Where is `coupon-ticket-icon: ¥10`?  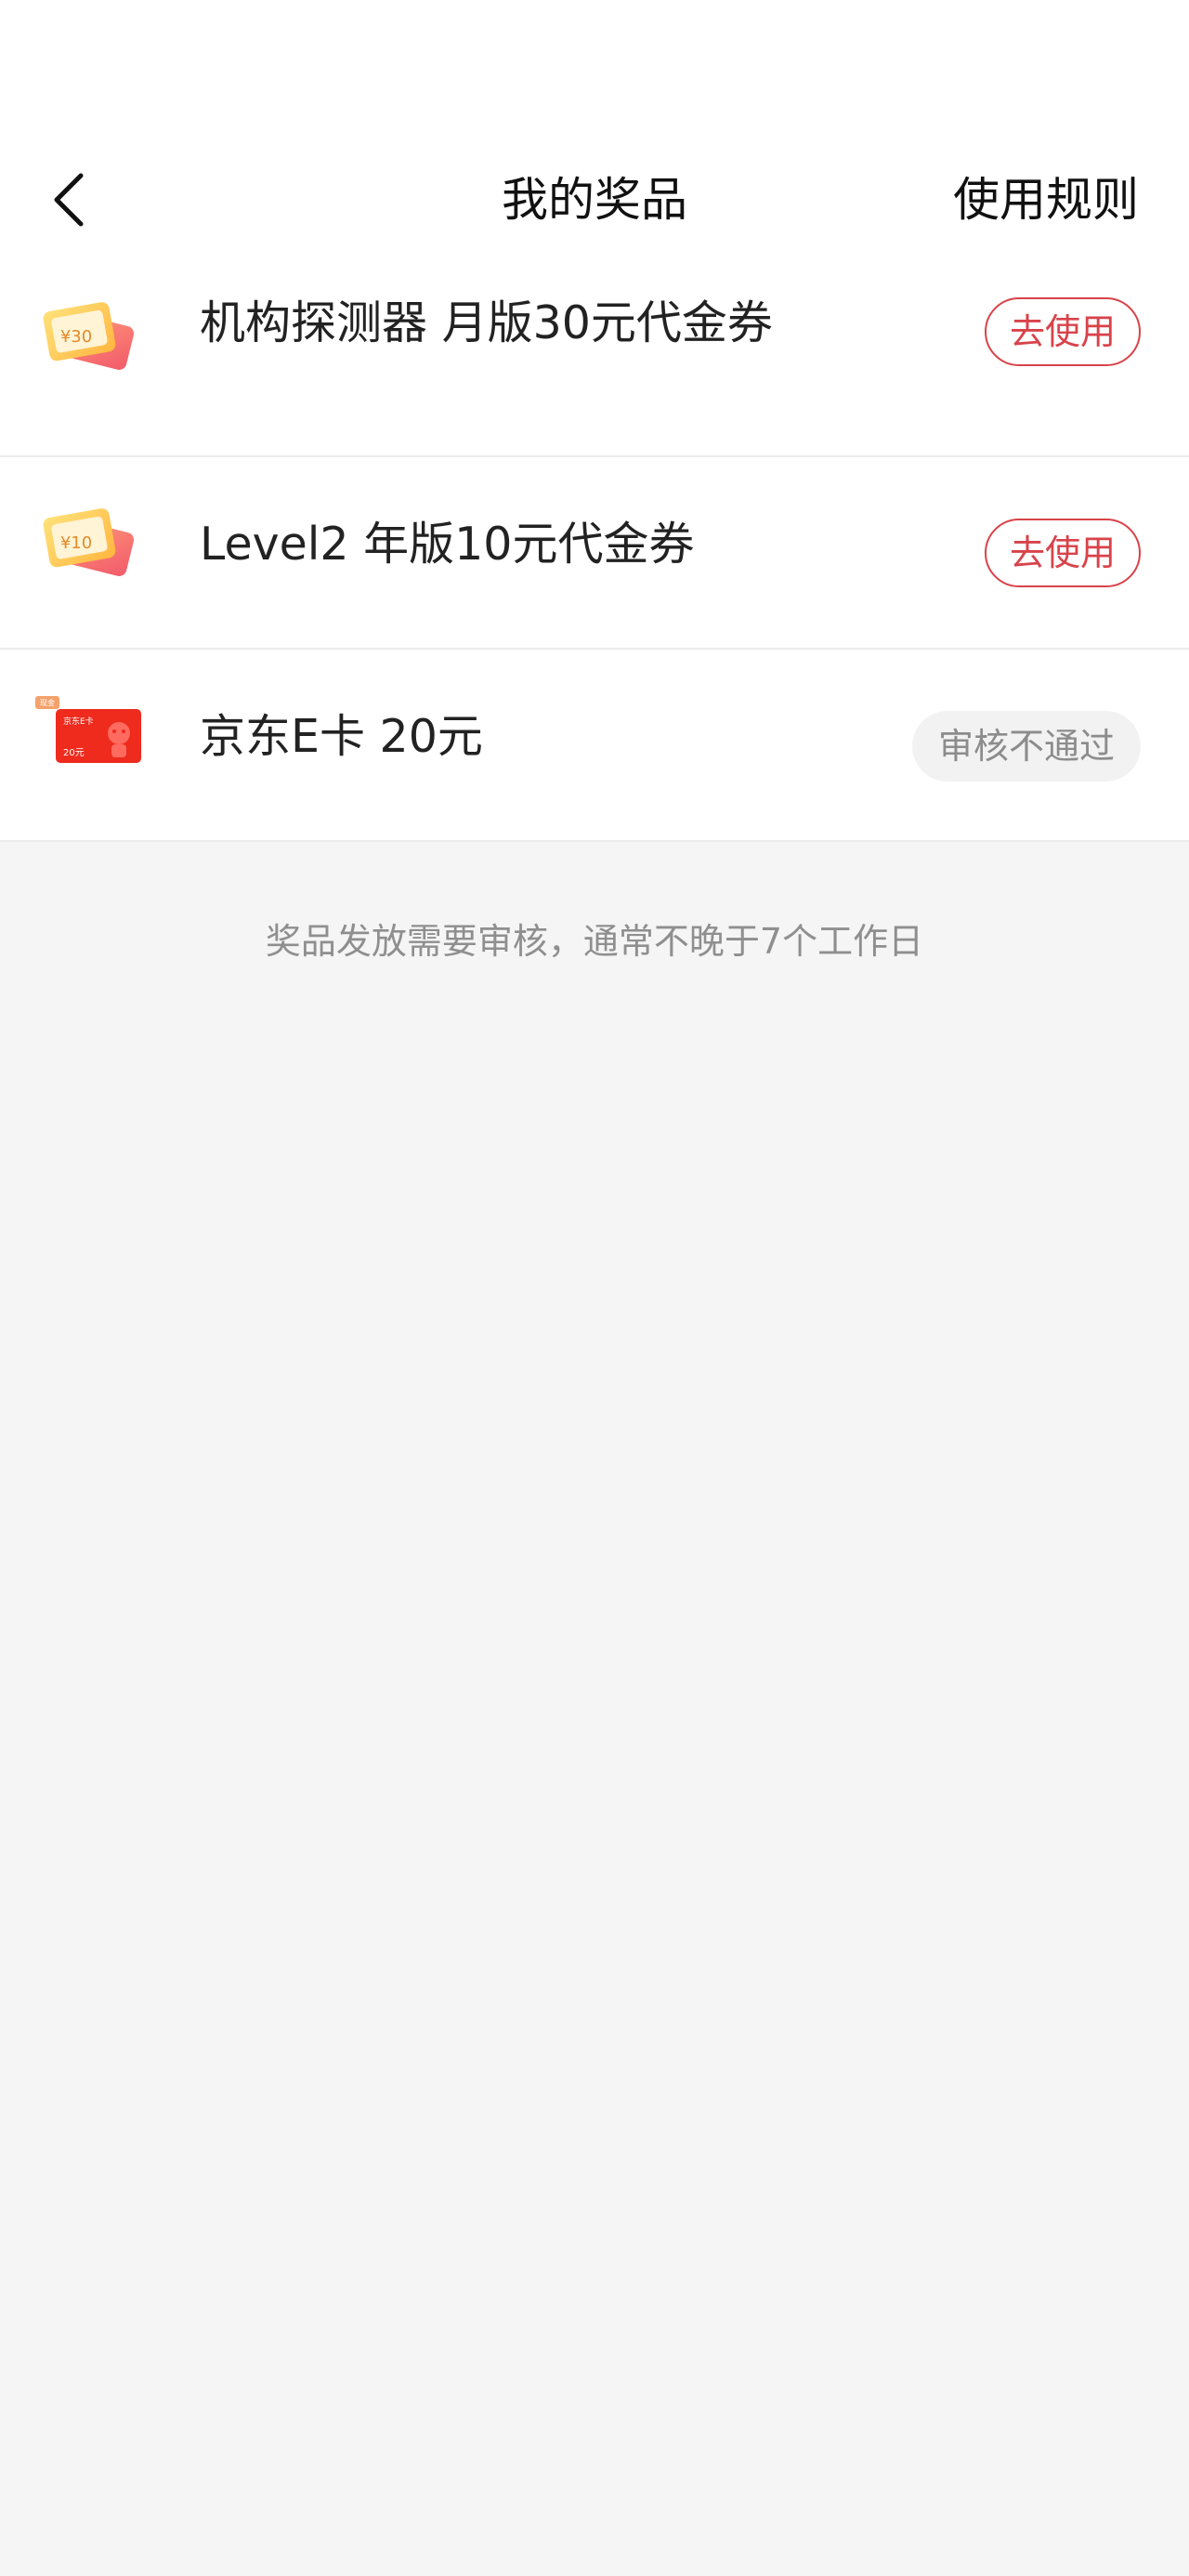 coupon-ticket-icon: ¥10 is located at coordinates (89, 542).